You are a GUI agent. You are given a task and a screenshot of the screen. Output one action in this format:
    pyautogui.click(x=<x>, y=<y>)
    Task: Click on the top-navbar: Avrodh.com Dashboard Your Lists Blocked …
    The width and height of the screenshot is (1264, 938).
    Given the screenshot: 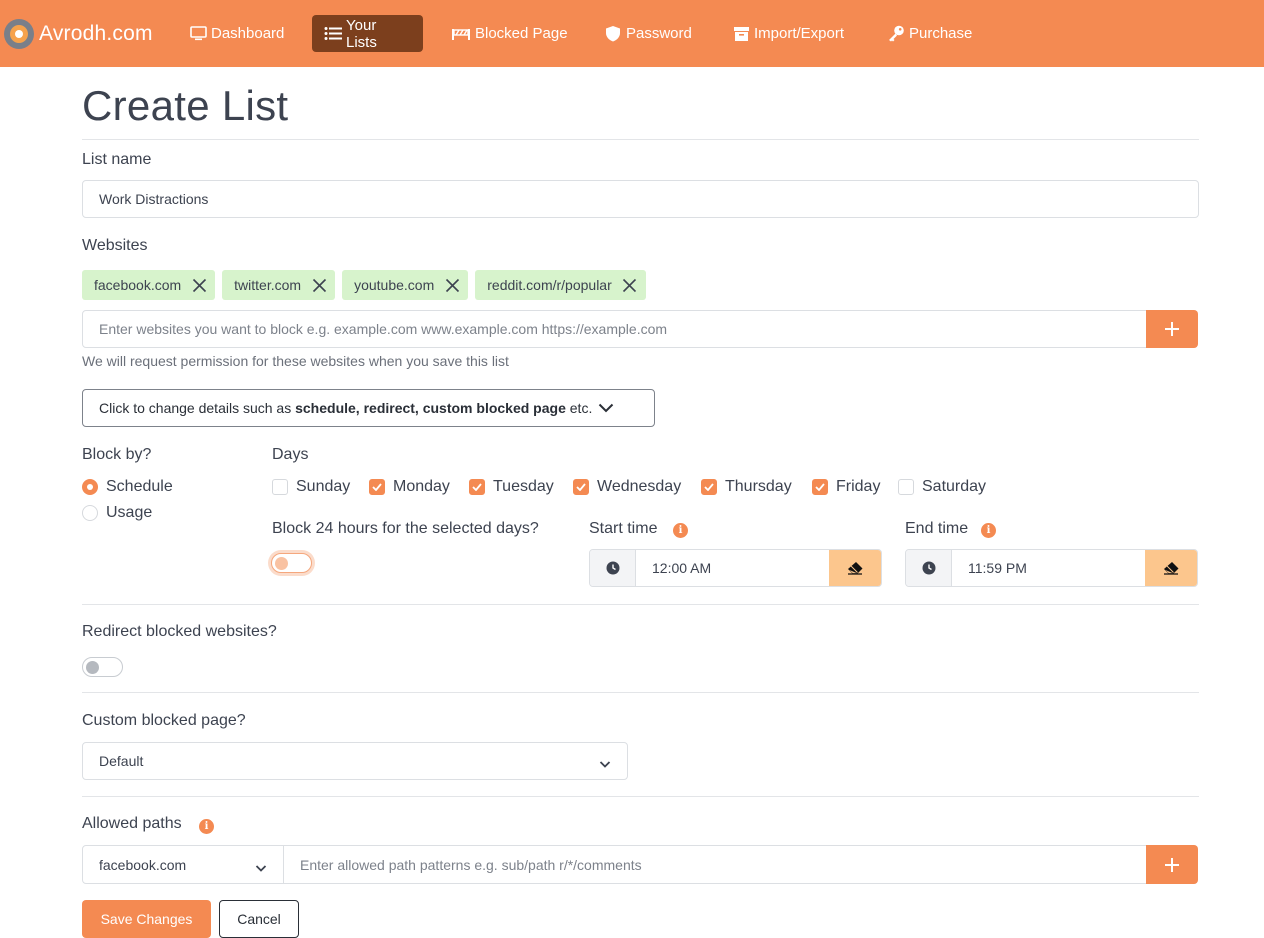 What is the action you would take?
    pyautogui.click(x=632, y=33)
    